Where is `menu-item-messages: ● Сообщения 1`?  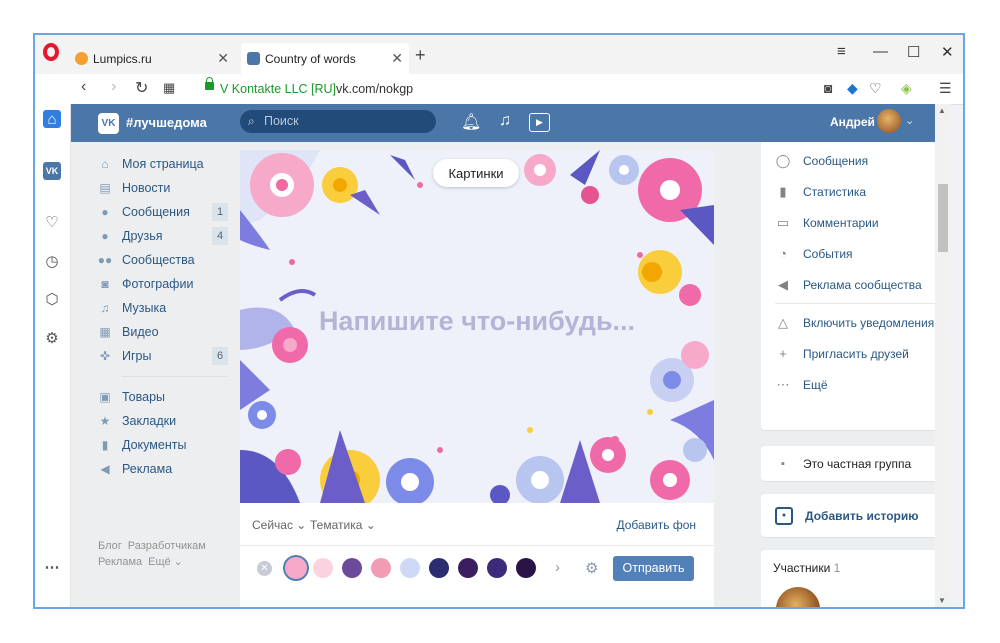 menu-item-messages: ● Сообщения 1 is located at coordinates (163, 212).